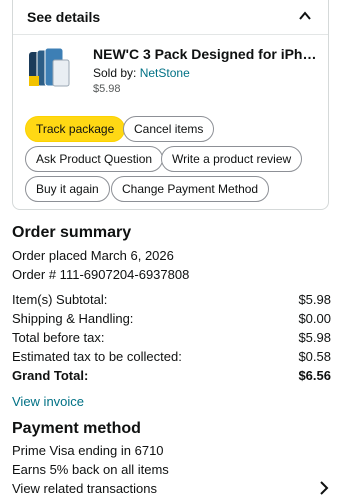  Describe the element at coordinates (63, 17) in the screenshot. I see `see-details-header: See details` at that location.